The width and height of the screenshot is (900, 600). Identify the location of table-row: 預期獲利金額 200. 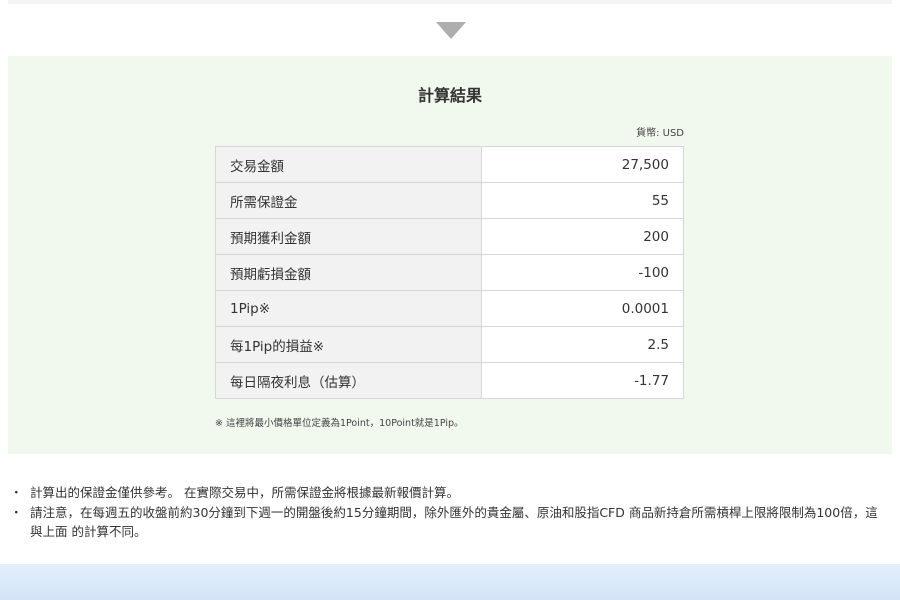
(449, 236).